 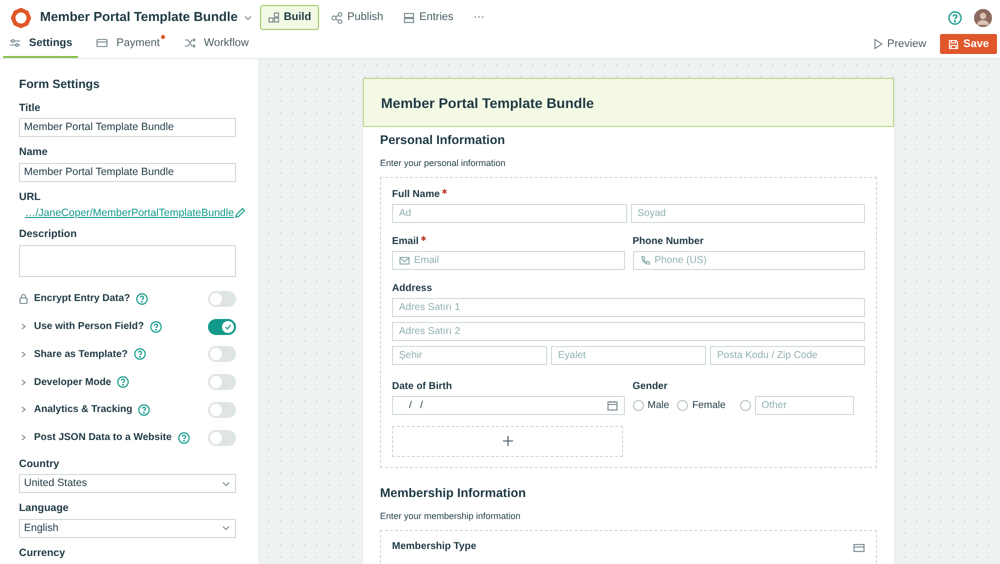 I want to click on field-label: Phone Number, so click(x=668, y=241).